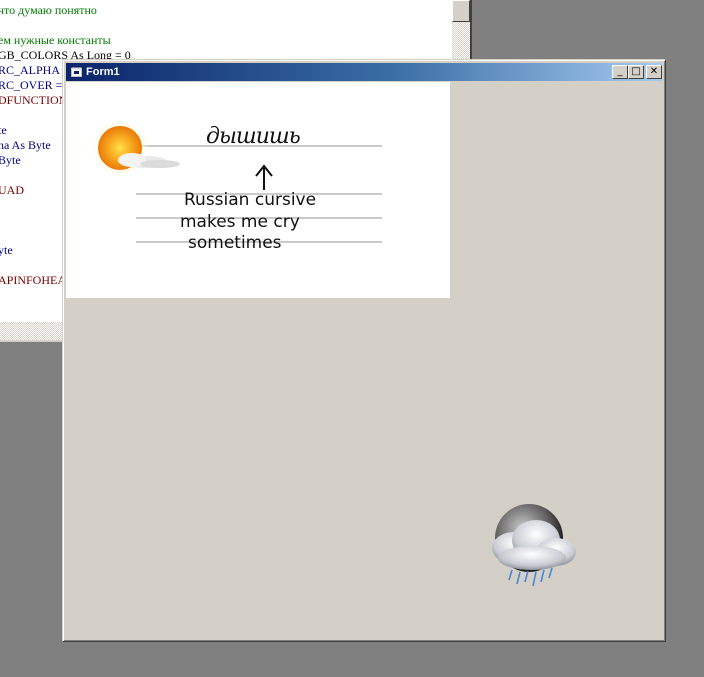 This screenshot has height=677, width=704. What do you see at coordinates (25, 145) in the screenshot?
I see `code-line: ha As Byte` at bounding box center [25, 145].